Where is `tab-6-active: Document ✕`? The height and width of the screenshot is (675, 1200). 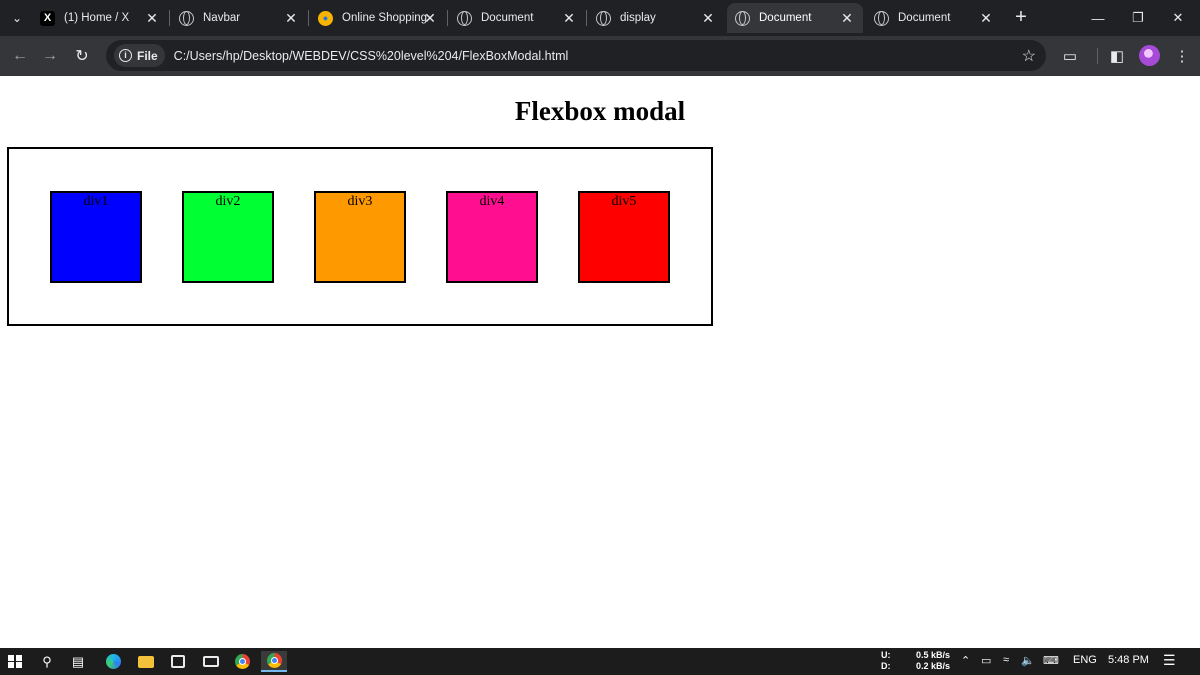 tab-6-active: Document ✕ is located at coordinates (795, 18).